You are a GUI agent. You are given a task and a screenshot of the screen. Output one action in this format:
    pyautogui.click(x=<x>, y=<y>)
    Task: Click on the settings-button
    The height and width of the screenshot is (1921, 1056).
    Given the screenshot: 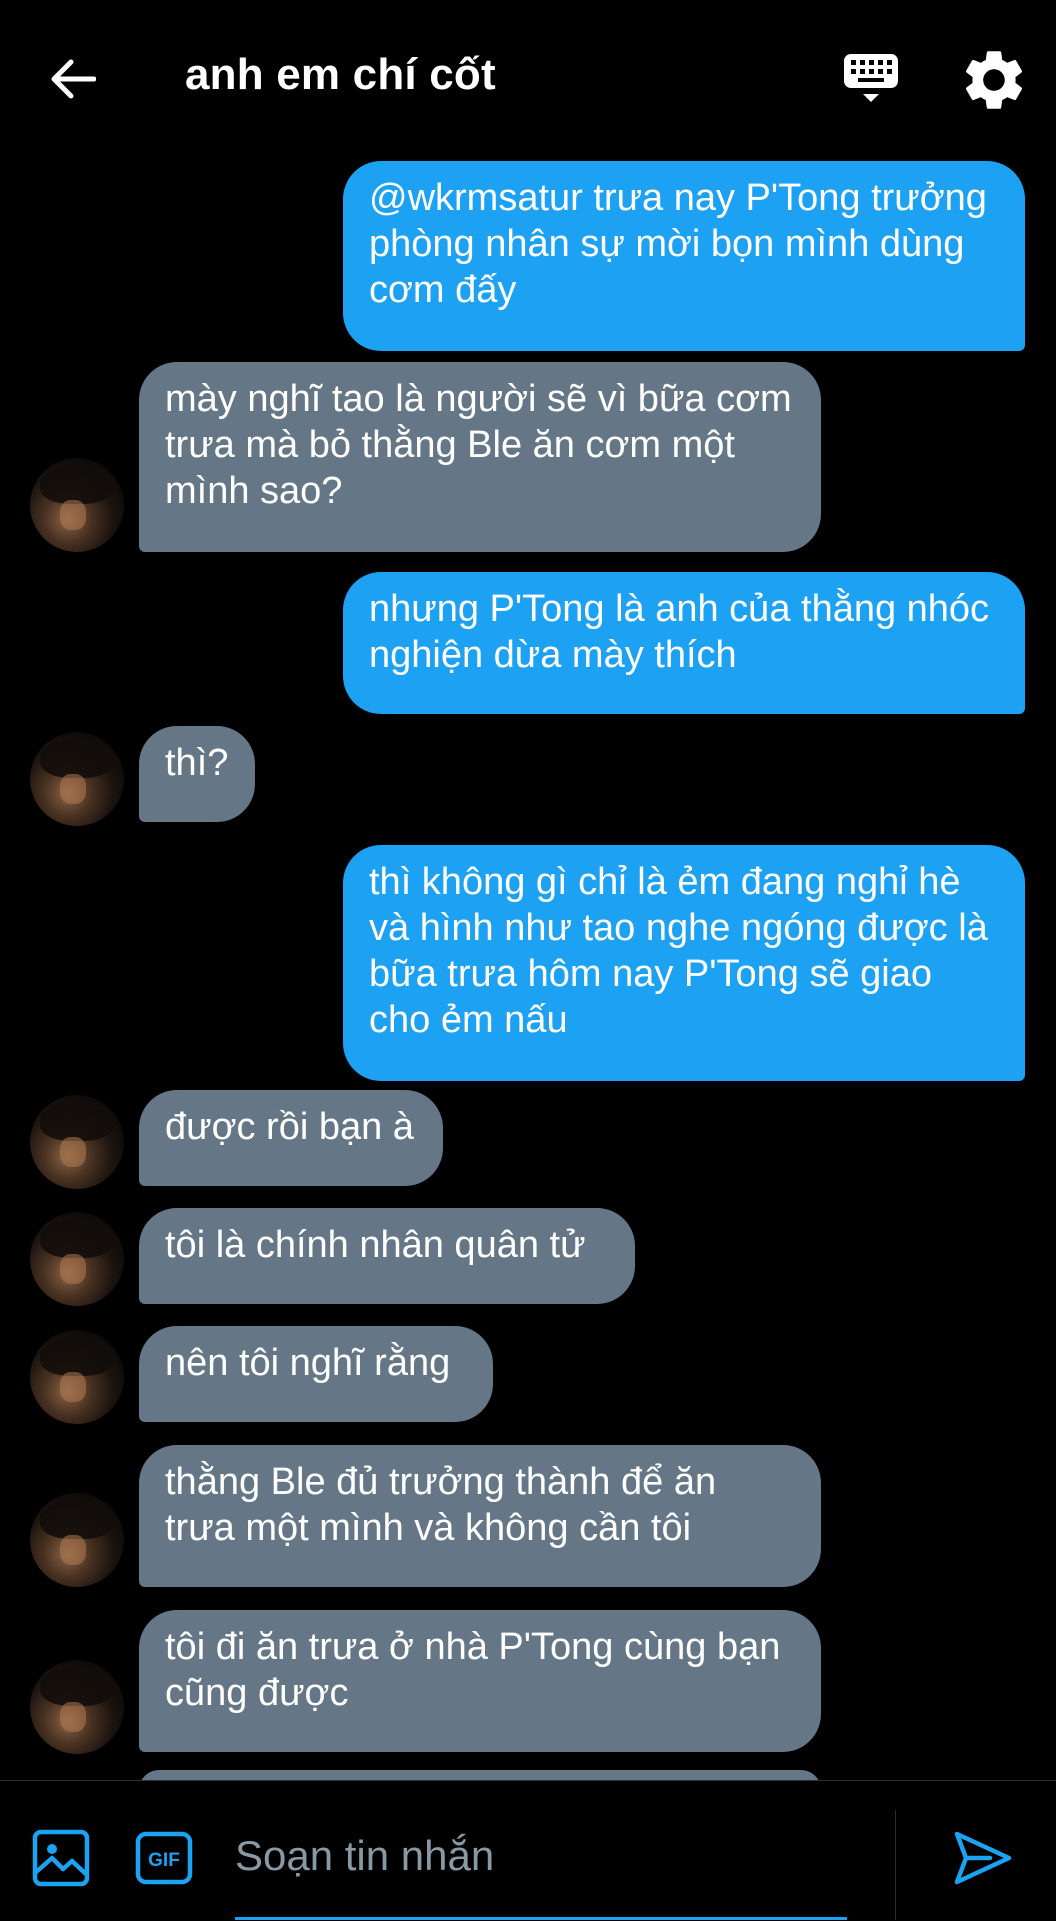 What is the action you would take?
    pyautogui.click(x=994, y=80)
    